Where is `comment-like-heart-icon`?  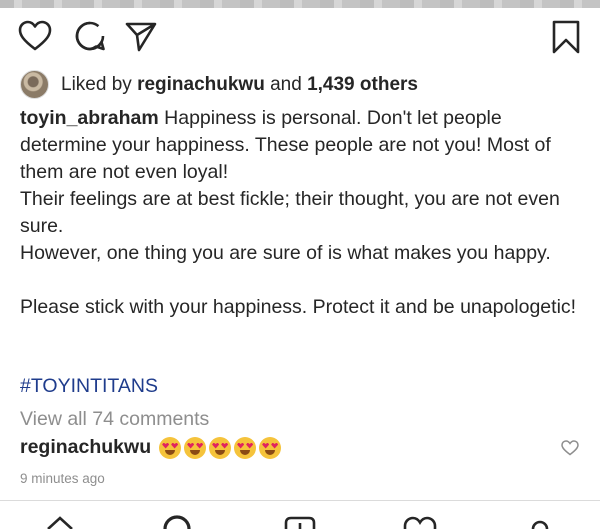 comment-like-heart-icon is located at coordinates (570, 448).